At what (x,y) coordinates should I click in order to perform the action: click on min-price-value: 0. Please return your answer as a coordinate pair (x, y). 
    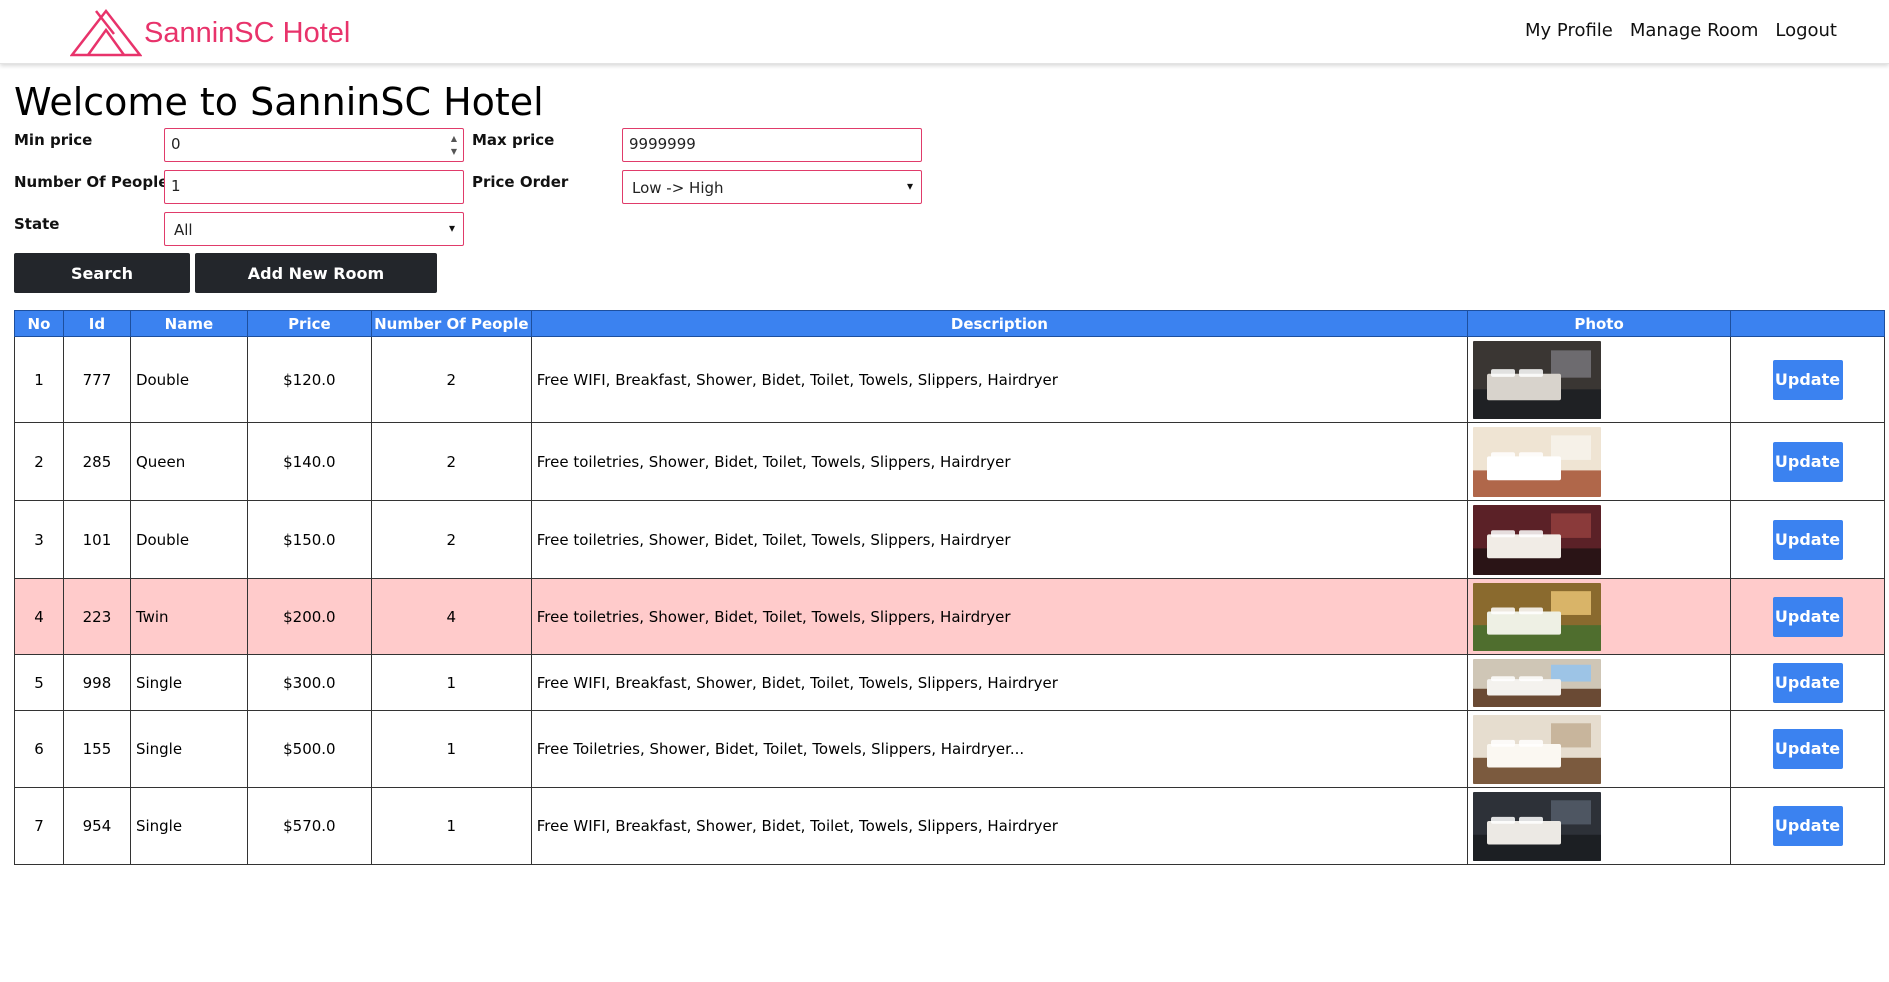
    Looking at the image, I should click on (176, 144).